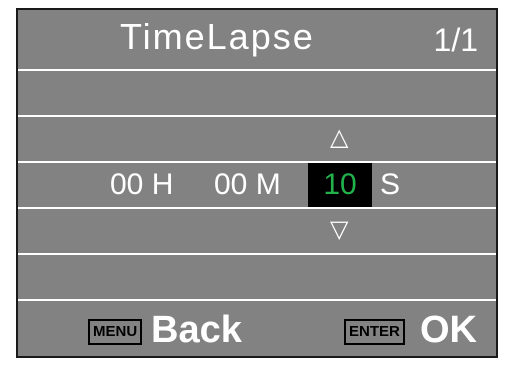 The image size is (510, 367). I want to click on back-button: Back, so click(196, 330).